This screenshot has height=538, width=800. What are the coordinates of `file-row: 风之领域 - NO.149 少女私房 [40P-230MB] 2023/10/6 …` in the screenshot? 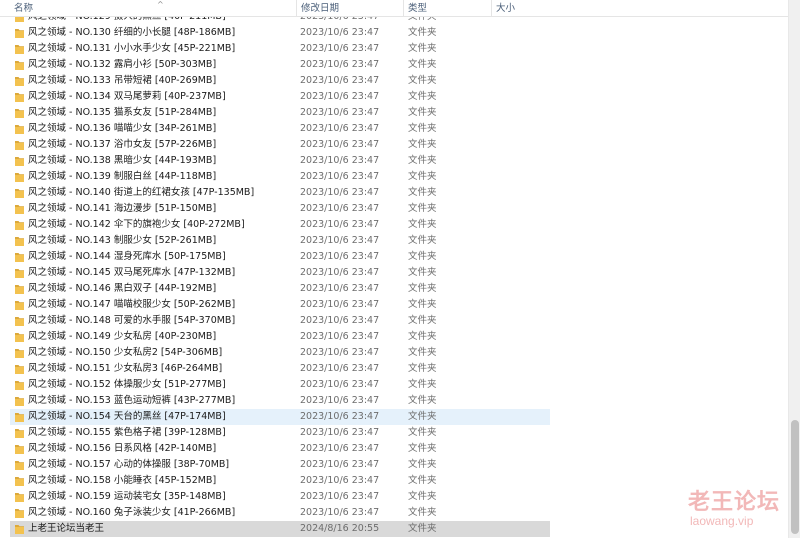 It's located at (394, 337).